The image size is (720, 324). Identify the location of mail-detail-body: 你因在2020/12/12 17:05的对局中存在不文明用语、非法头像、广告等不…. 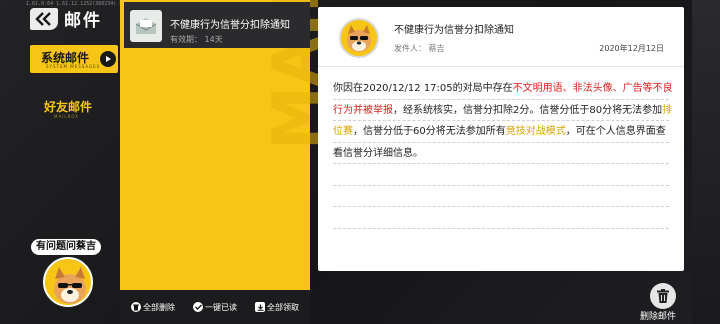
(503, 121).